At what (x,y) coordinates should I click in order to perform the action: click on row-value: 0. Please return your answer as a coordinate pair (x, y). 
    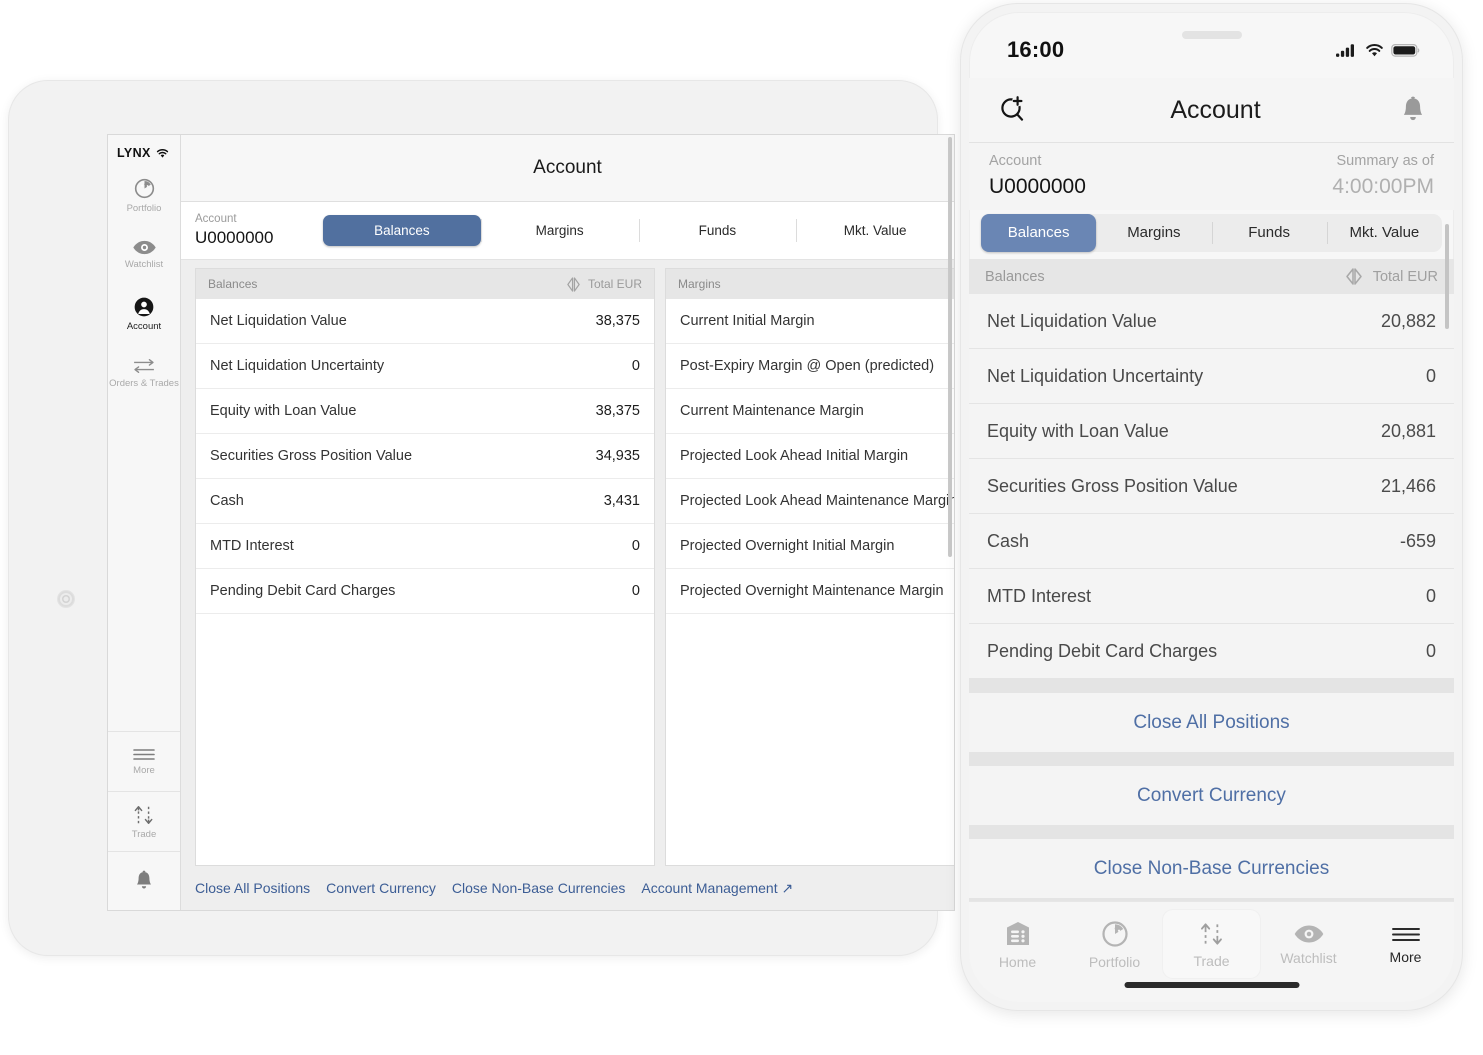
    Looking at the image, I should click on (1430, 650).